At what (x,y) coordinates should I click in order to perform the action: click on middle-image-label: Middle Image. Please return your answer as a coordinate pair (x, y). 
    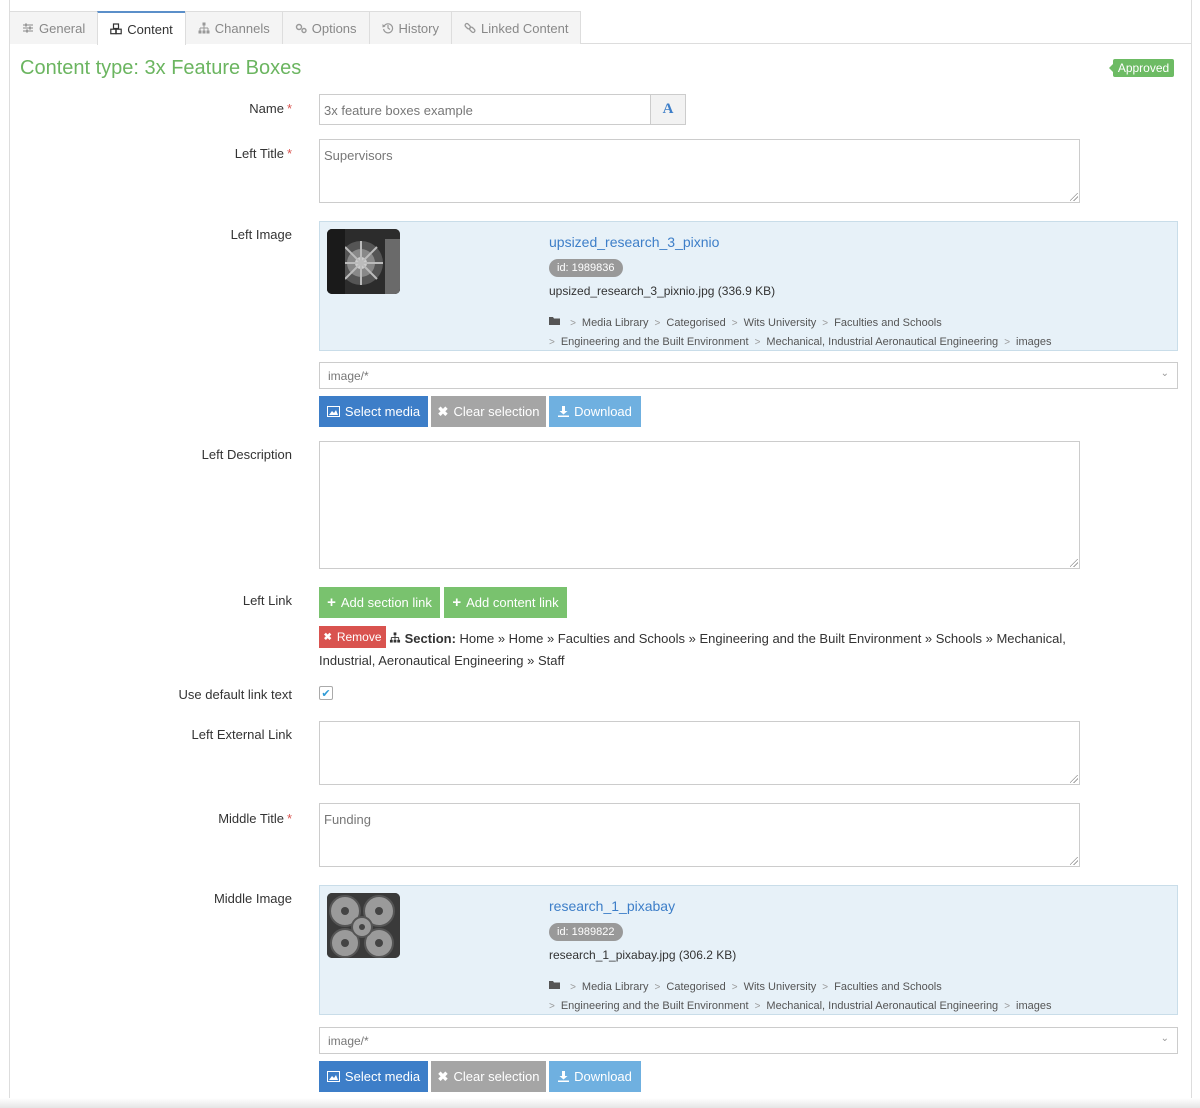
    Looking at the image, I should click on (252, 898).